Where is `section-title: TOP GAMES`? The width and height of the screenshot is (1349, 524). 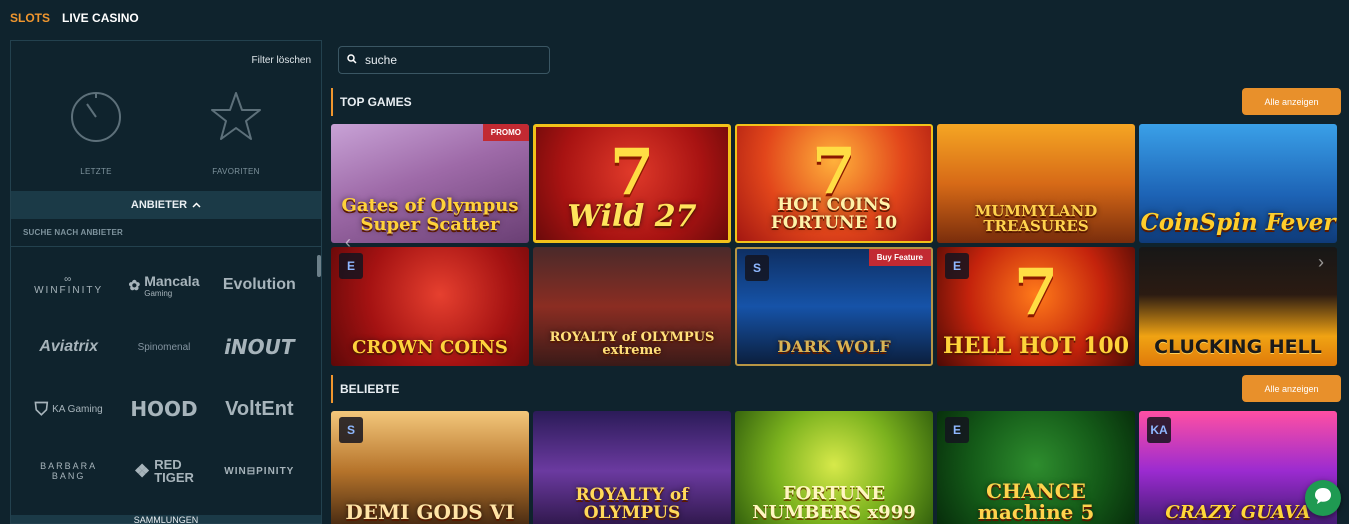 section-title: TOP GAMES is located at coordinates (376, 102).